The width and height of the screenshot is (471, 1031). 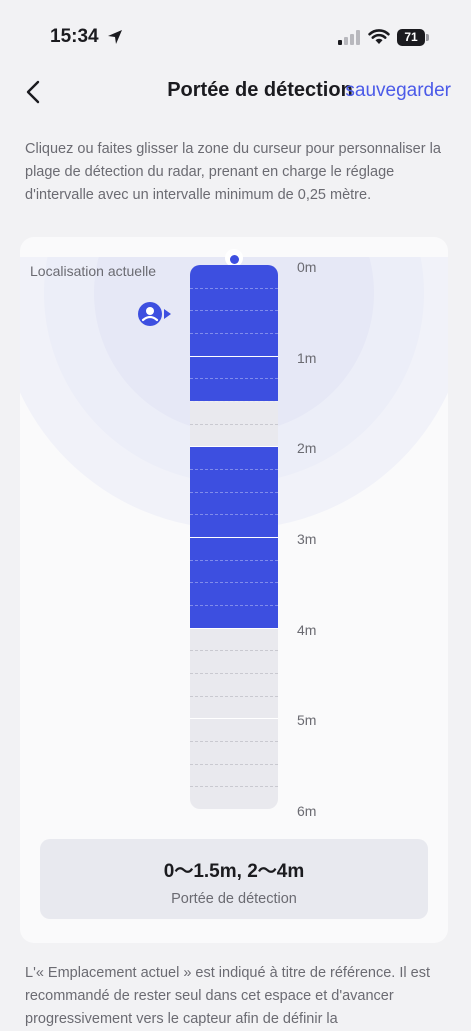 I want to click on nav-bar: Portée de détection sauvegarder, so click(x=235, y=92).